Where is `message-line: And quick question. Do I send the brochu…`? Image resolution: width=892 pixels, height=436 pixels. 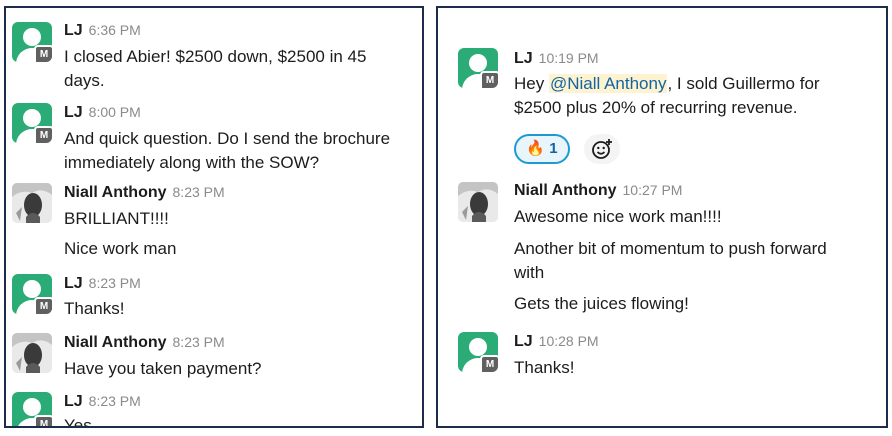
message-line: And quick question. Do I send the brochu… is located at coordinates (227, 138).